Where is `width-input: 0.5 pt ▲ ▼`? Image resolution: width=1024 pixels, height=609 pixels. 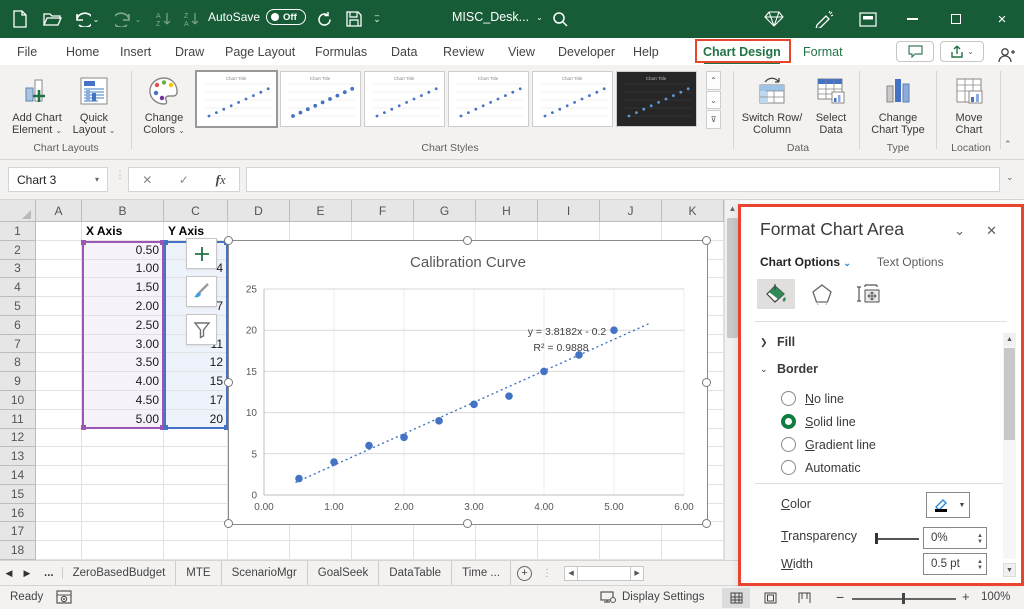 width-input: 0.5 pt ▲ ▼ is located at coordinates (955, 564).